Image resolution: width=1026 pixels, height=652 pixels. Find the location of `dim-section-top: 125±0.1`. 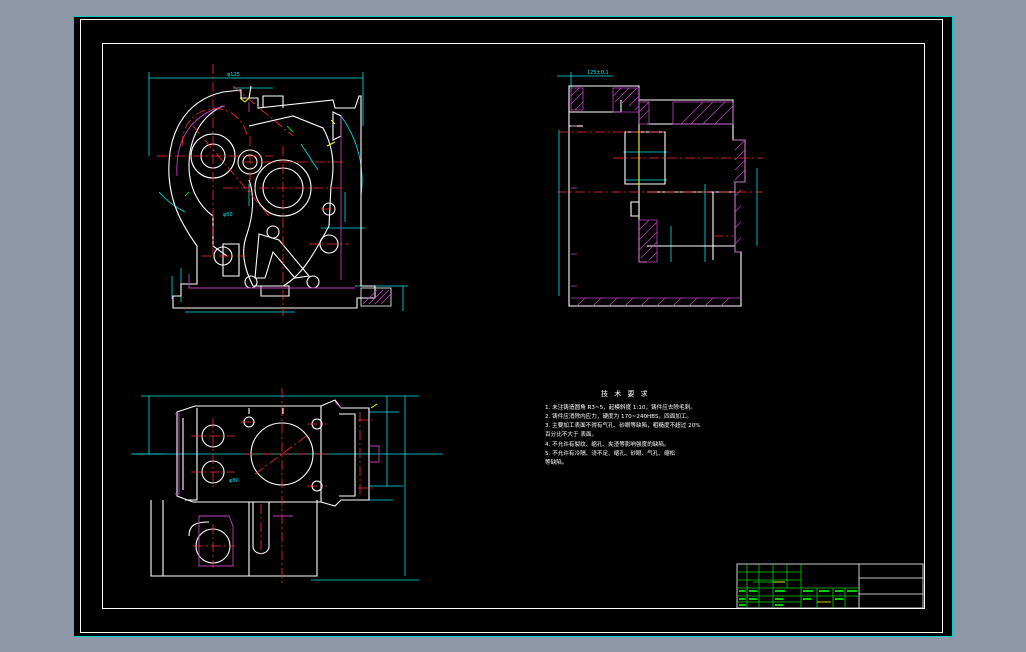

dim-section-top: 125±0.1 is located at coordinates (598, 73).